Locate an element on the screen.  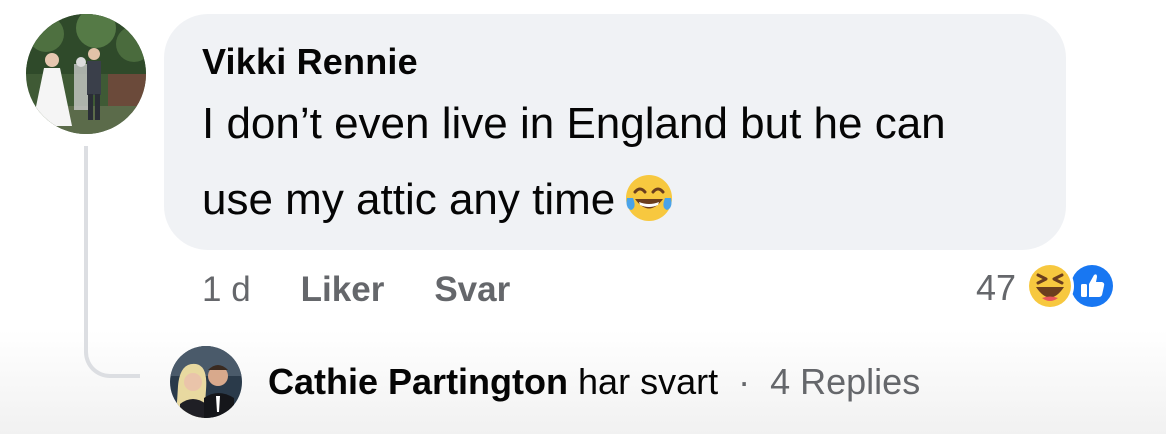
view-replies-row: Cathie Partington har svart · 4 Replies is located at coordinates (545, 382).